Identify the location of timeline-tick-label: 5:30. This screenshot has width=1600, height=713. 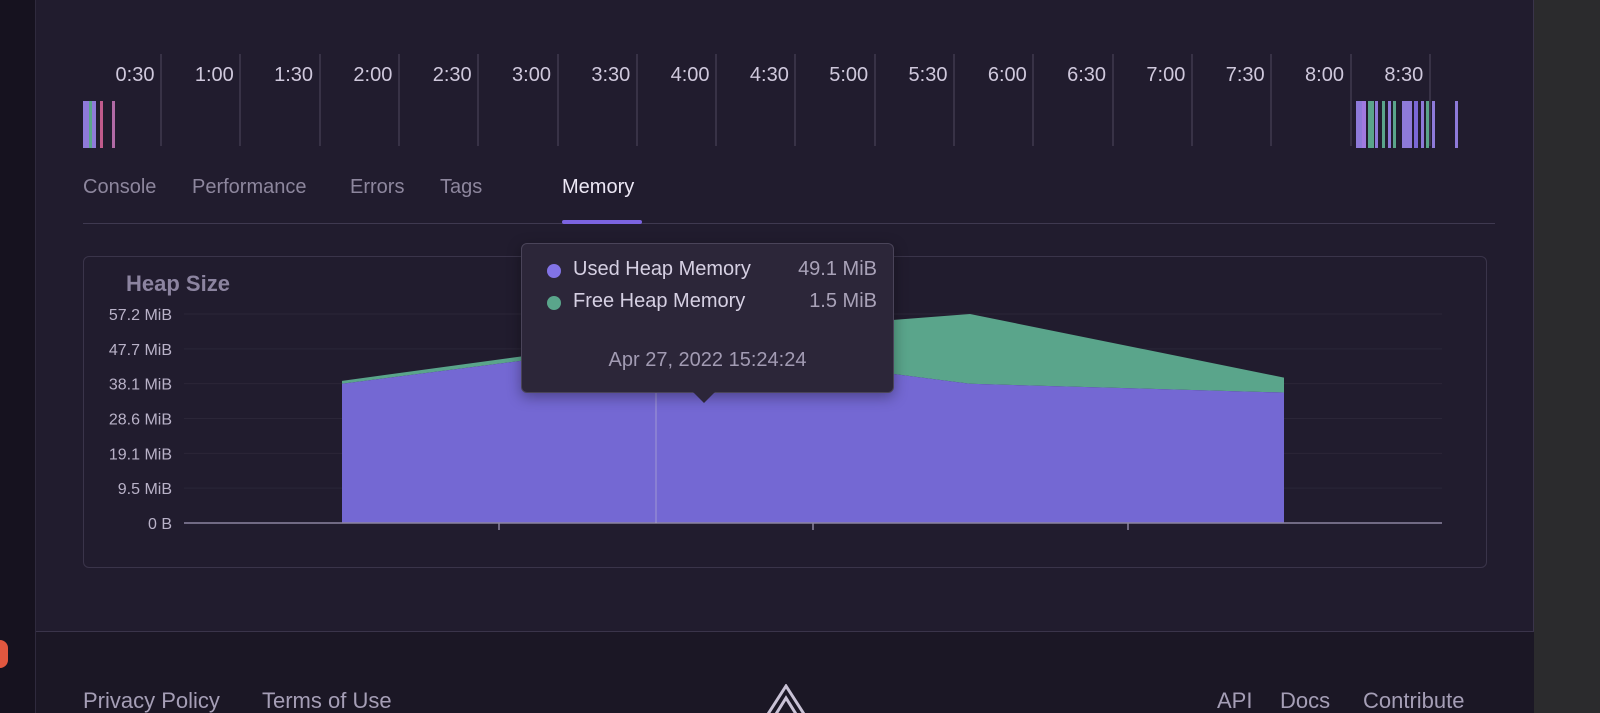
(928, 75).